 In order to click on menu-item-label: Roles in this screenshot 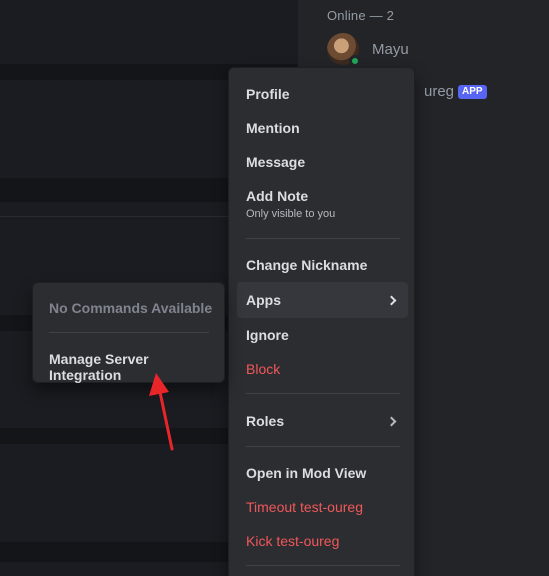, I will do `click(265, 421)`.